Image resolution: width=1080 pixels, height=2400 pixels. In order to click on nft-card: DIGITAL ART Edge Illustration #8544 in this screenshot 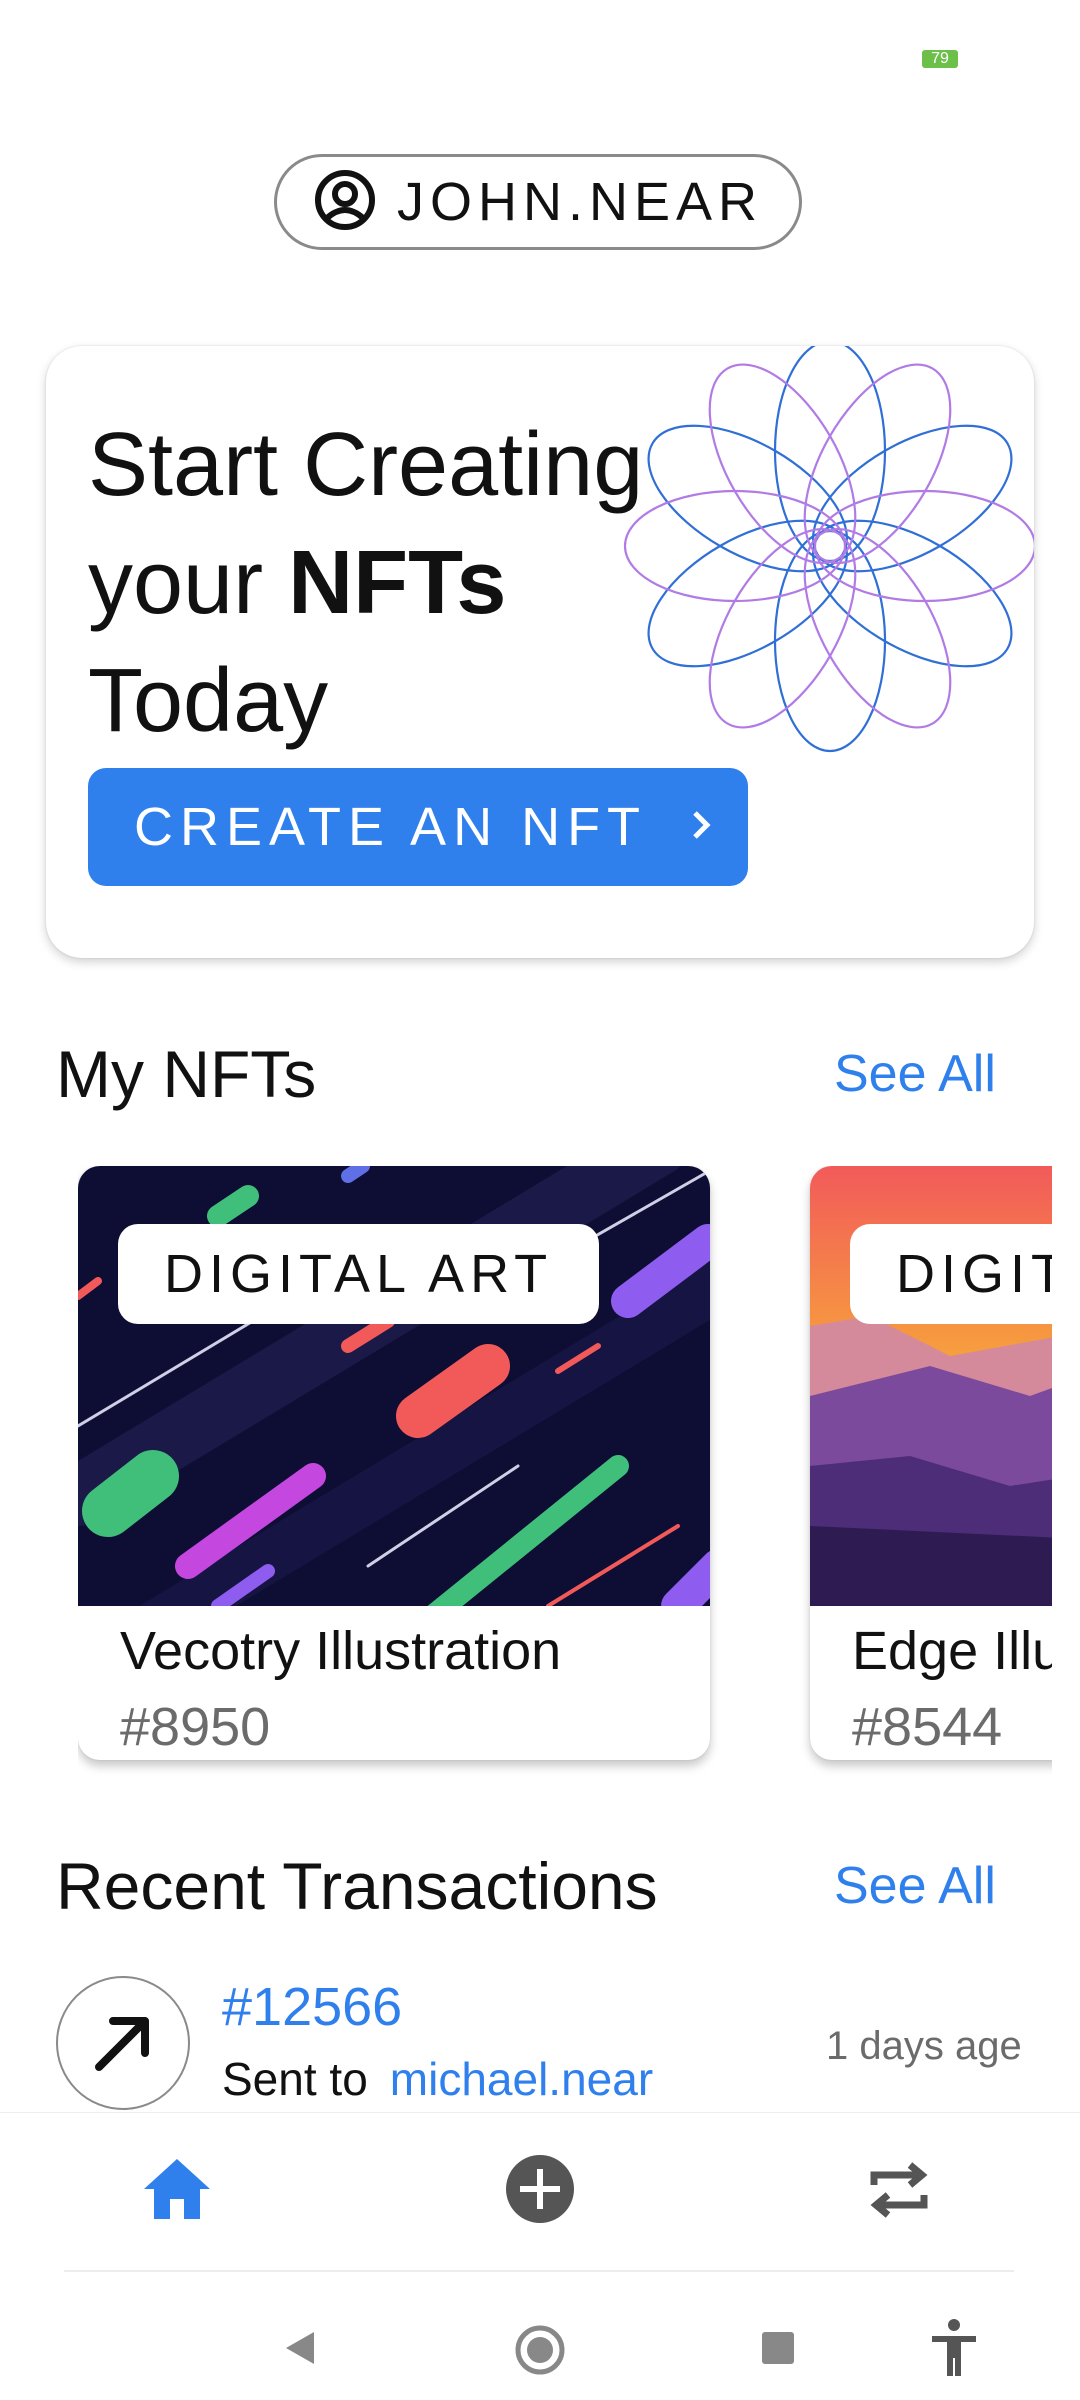, I will do `click(931, 1463)`.